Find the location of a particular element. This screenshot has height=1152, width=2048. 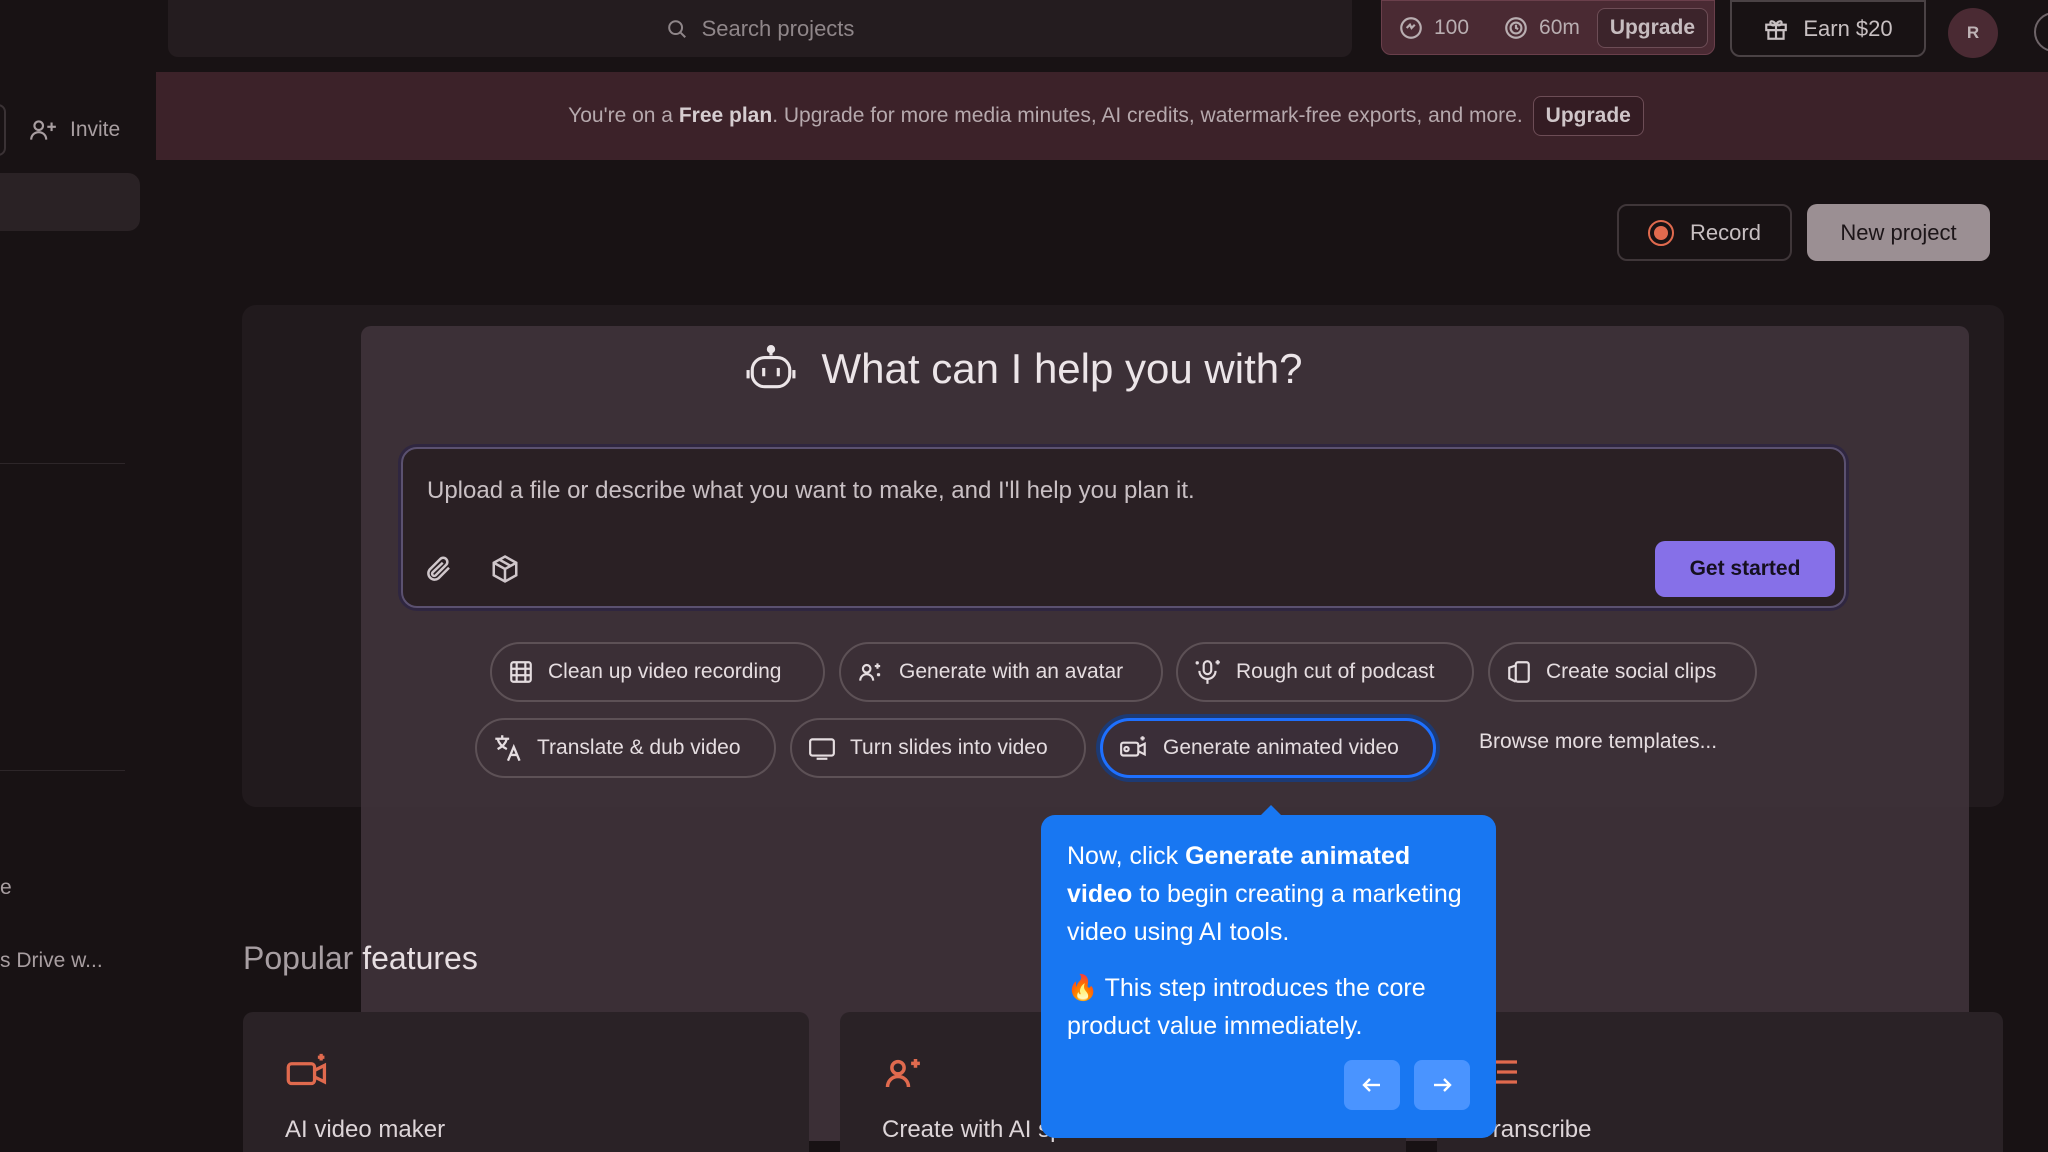

chip-label: Create social clips is located at coordinates (1631, 671).